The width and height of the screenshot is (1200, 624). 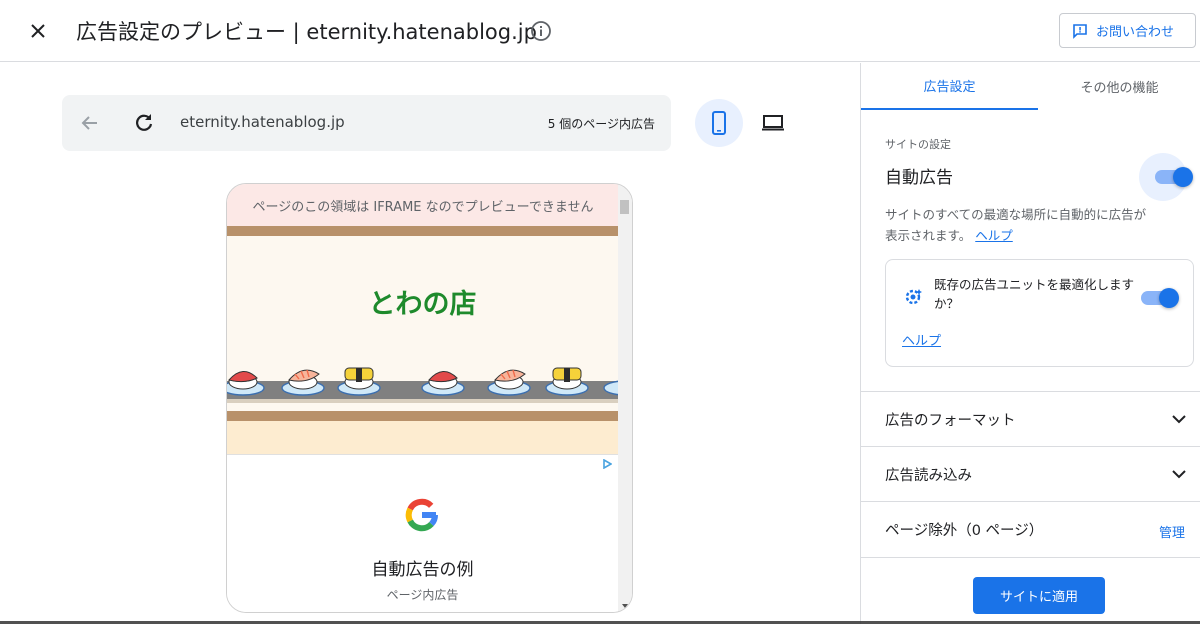 What do you see at coordinates (90, 123) in the screenshot?
I see `back-arrow-icon` at bounding box center [90, 123].